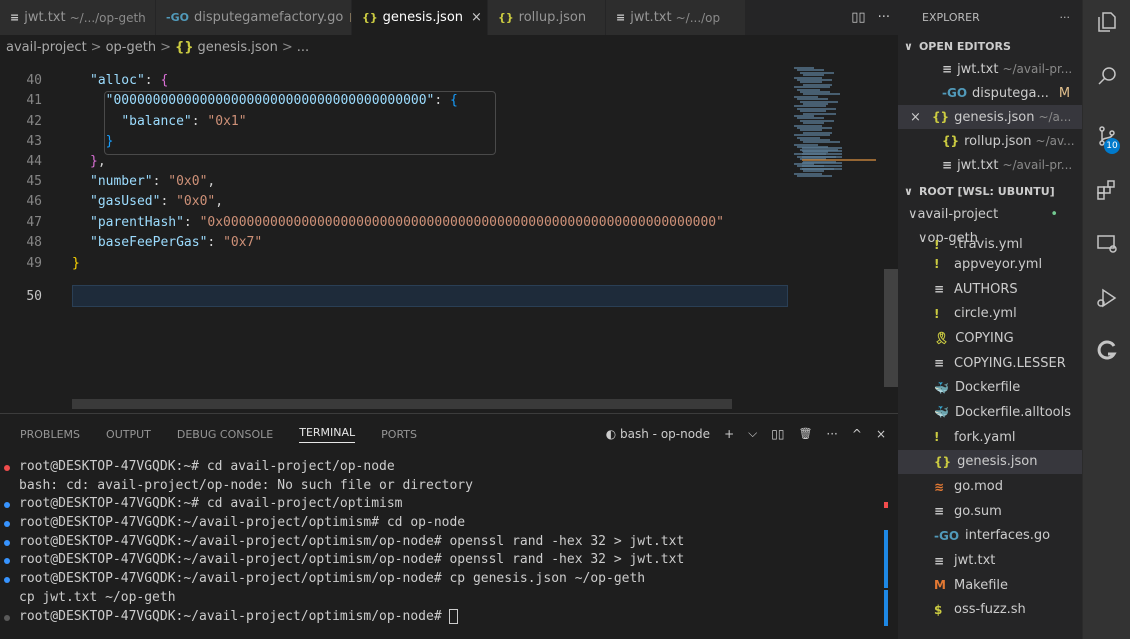  Describe the element at coordinates (676, 17) in the screenshot. I see `tab-jwt-txt: ≡ jwt.txt ~/.../op` at that location.